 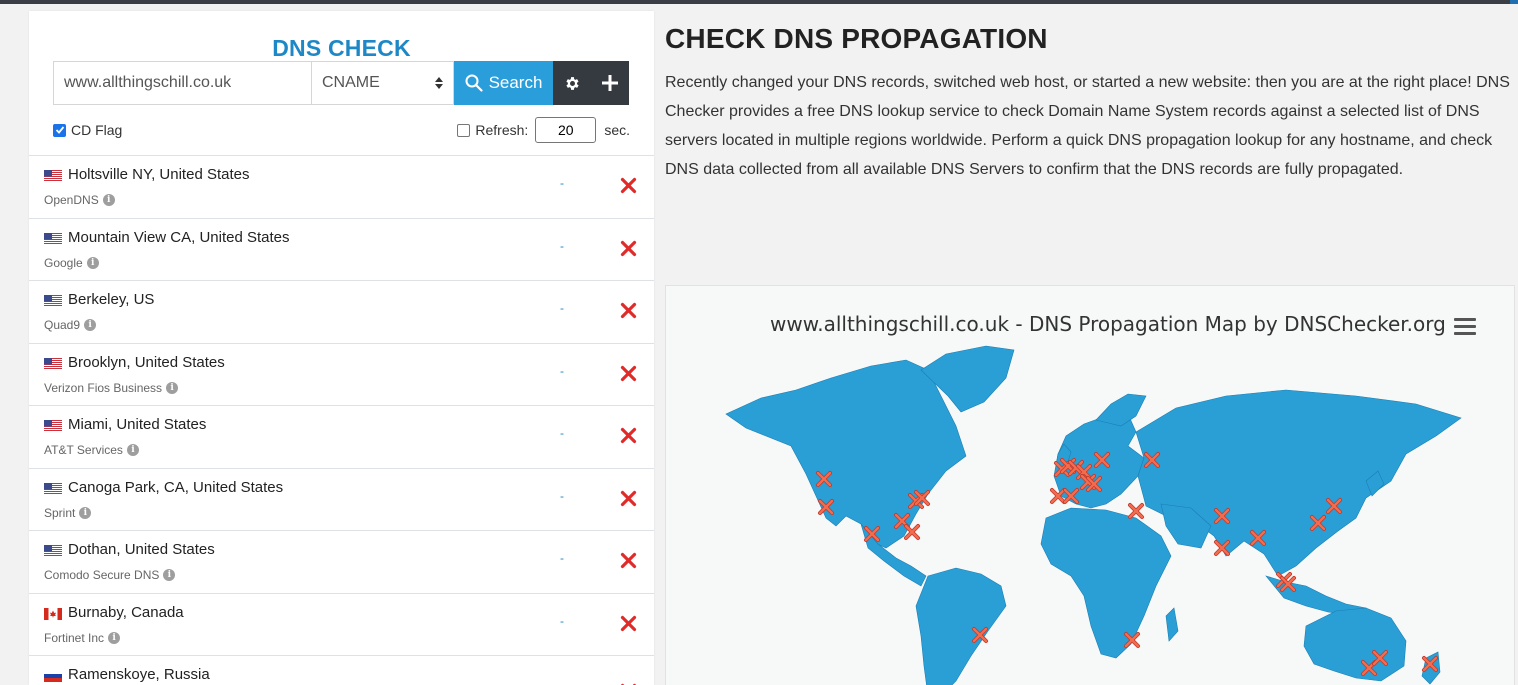 I want to click on server-location: Mountain View CA, United States, so click(x=179, y=237).